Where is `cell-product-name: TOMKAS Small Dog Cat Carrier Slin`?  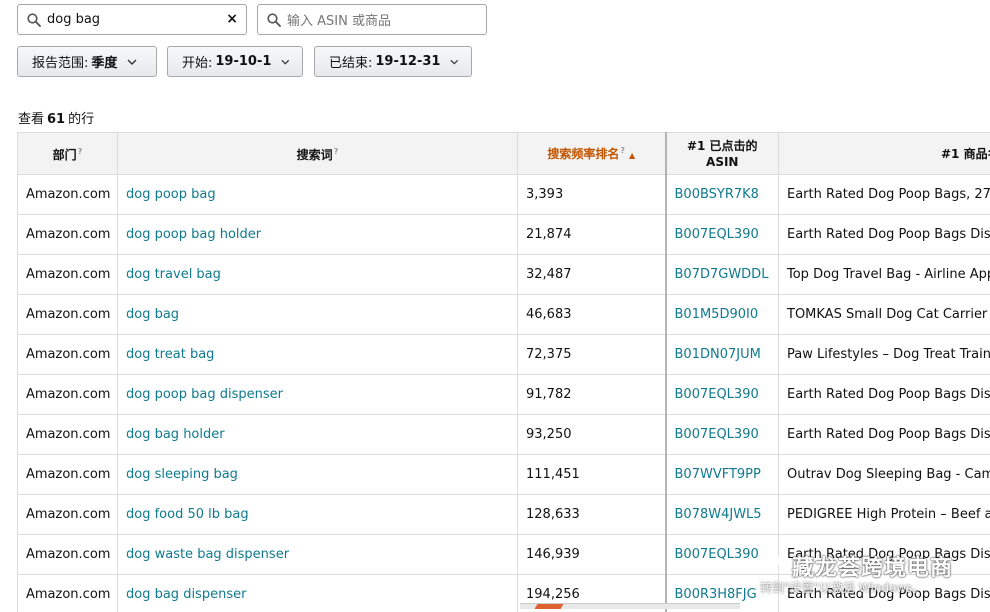
cell-product-name: TOMKAS Small Dog Cat Carrier Slin is located at coordinates (884, 315).